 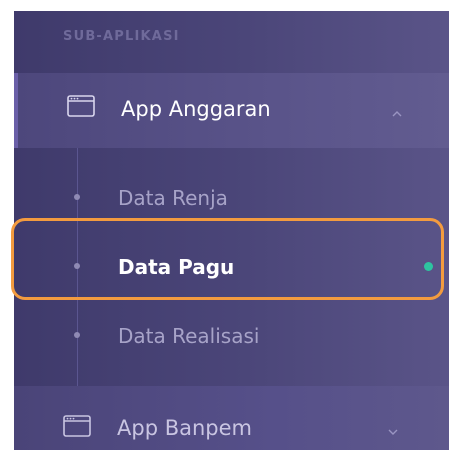 I want to click on chevron-down-icon, so click(x=393, y=429).